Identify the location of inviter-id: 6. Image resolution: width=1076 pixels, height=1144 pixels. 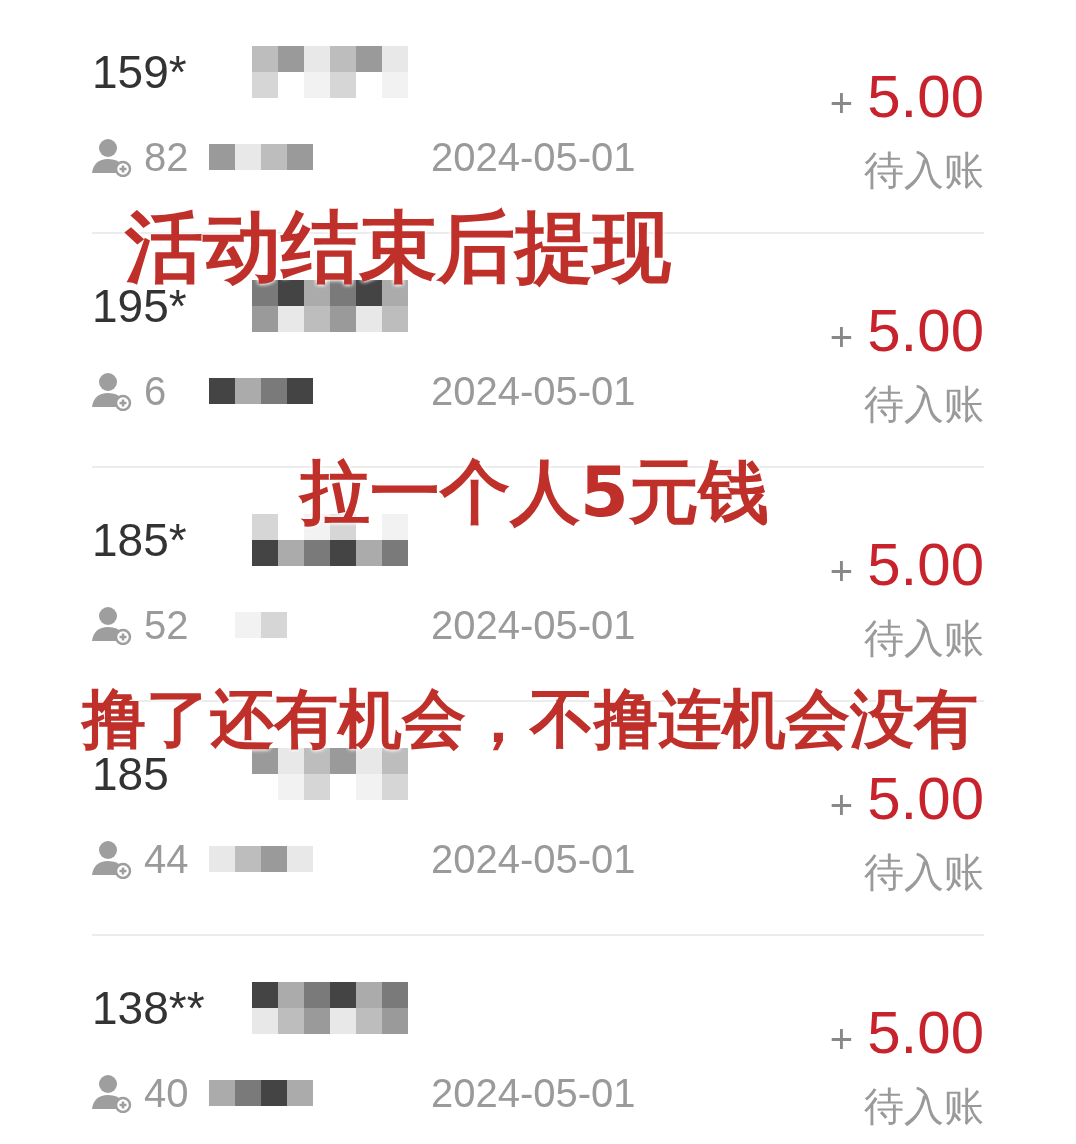
(156, 391).